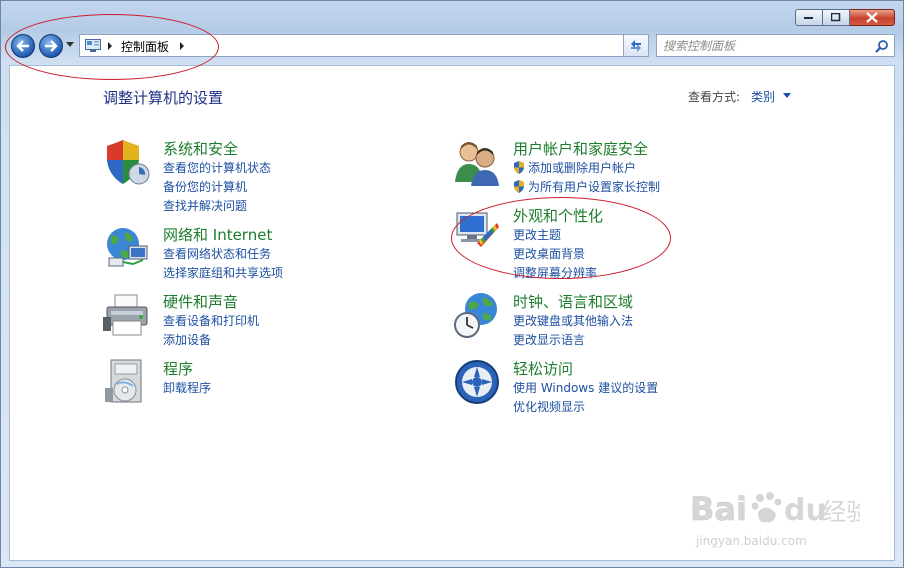 Image resolution: width=904 pixels, height=568 pixels. What do you see at coordinates (200, 301) in the screenshot?
I see `category-title-hardware-sound: 硬件和声音` at bounding box center [200, 301].